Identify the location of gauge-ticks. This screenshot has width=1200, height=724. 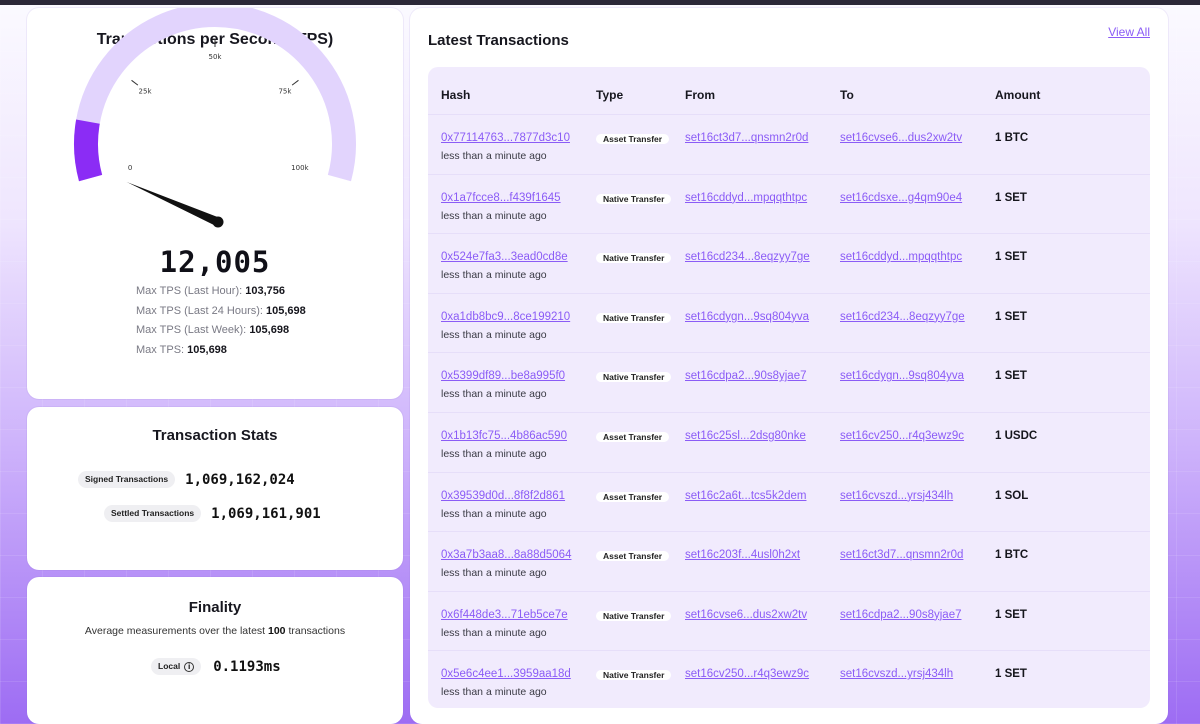
(215, 62).